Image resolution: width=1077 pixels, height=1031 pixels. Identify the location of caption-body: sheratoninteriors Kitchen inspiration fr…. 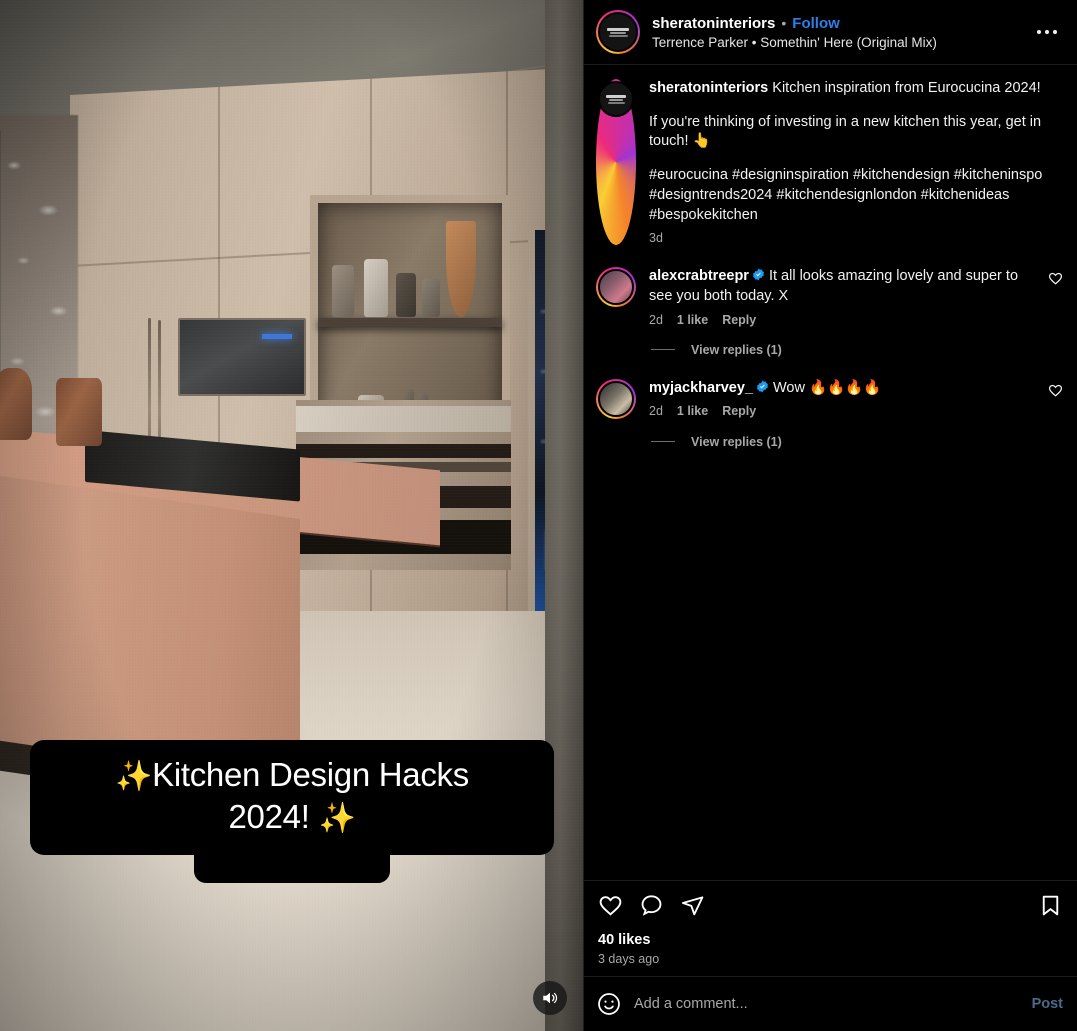
(856, 162).